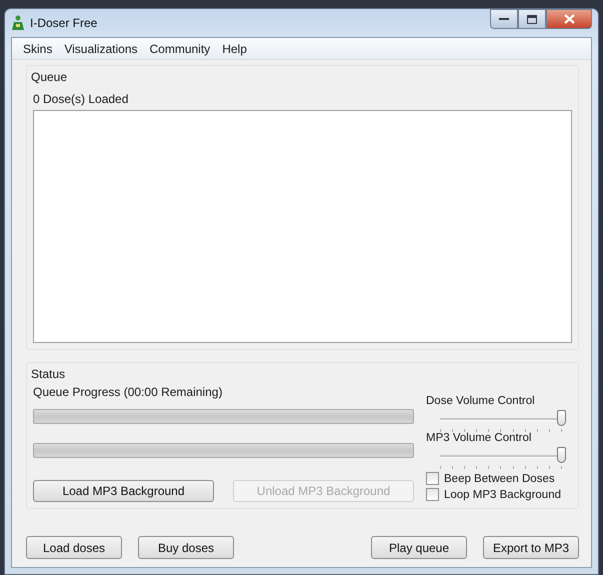 The width and height of the screenshot is (603, 575). Describe the element at coordinates (123, 491) in the screenshot. I see `background-button: Load MP3 Background` at that location.